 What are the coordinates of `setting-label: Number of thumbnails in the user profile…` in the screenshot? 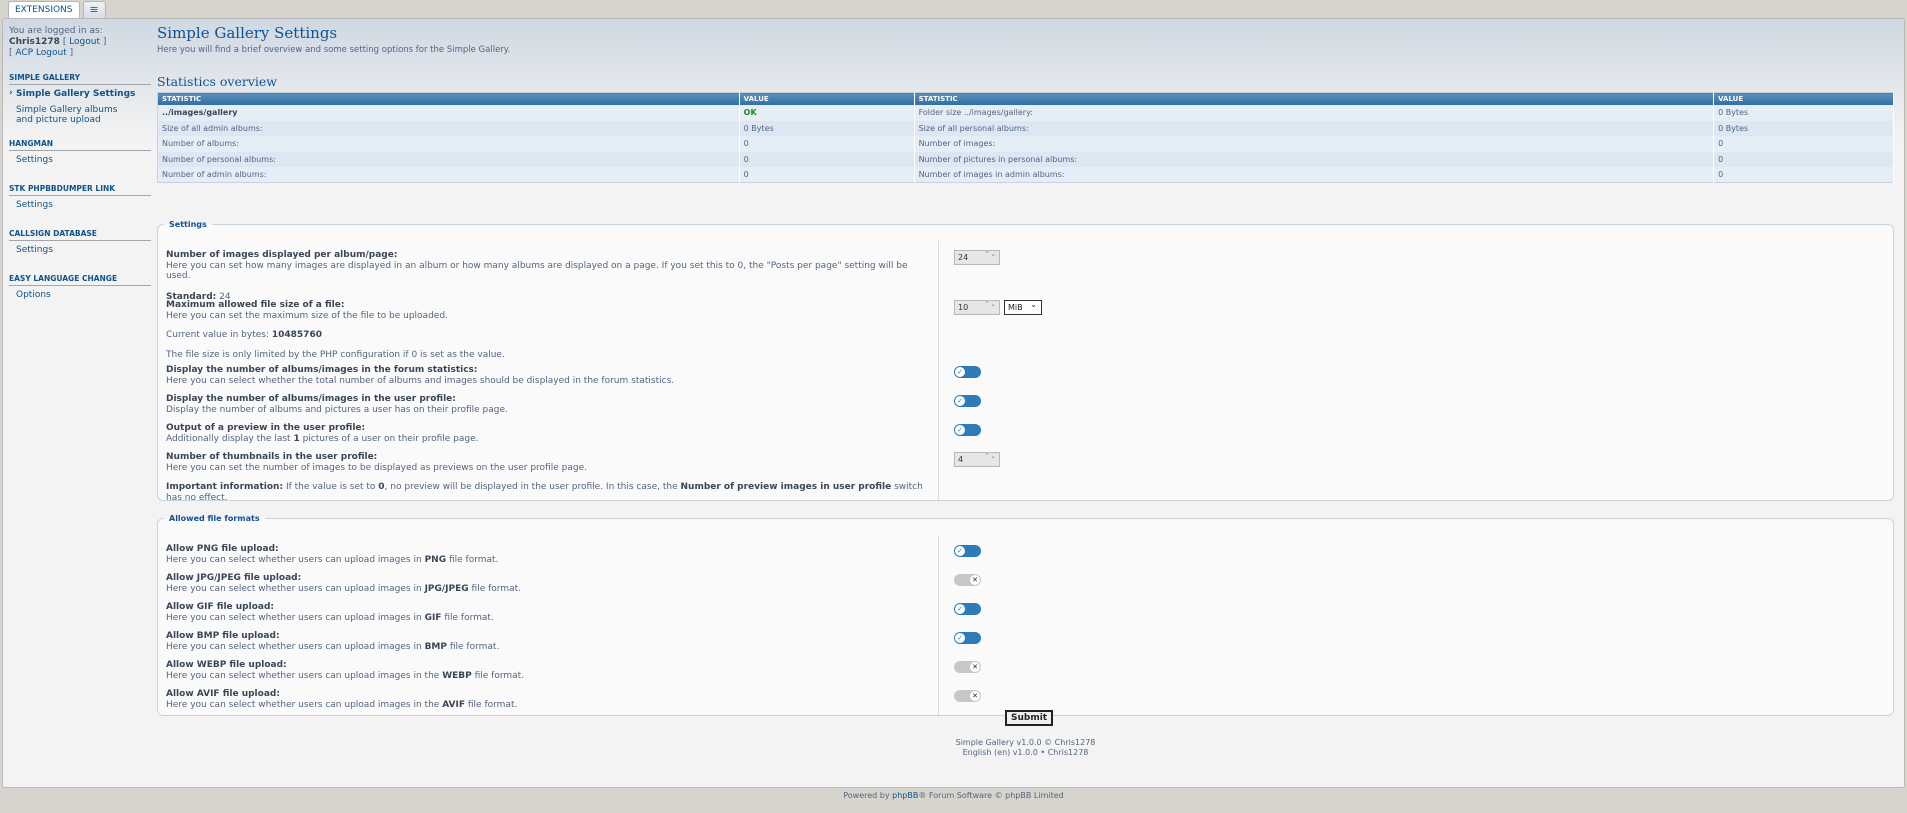 It's located at (272, 457).